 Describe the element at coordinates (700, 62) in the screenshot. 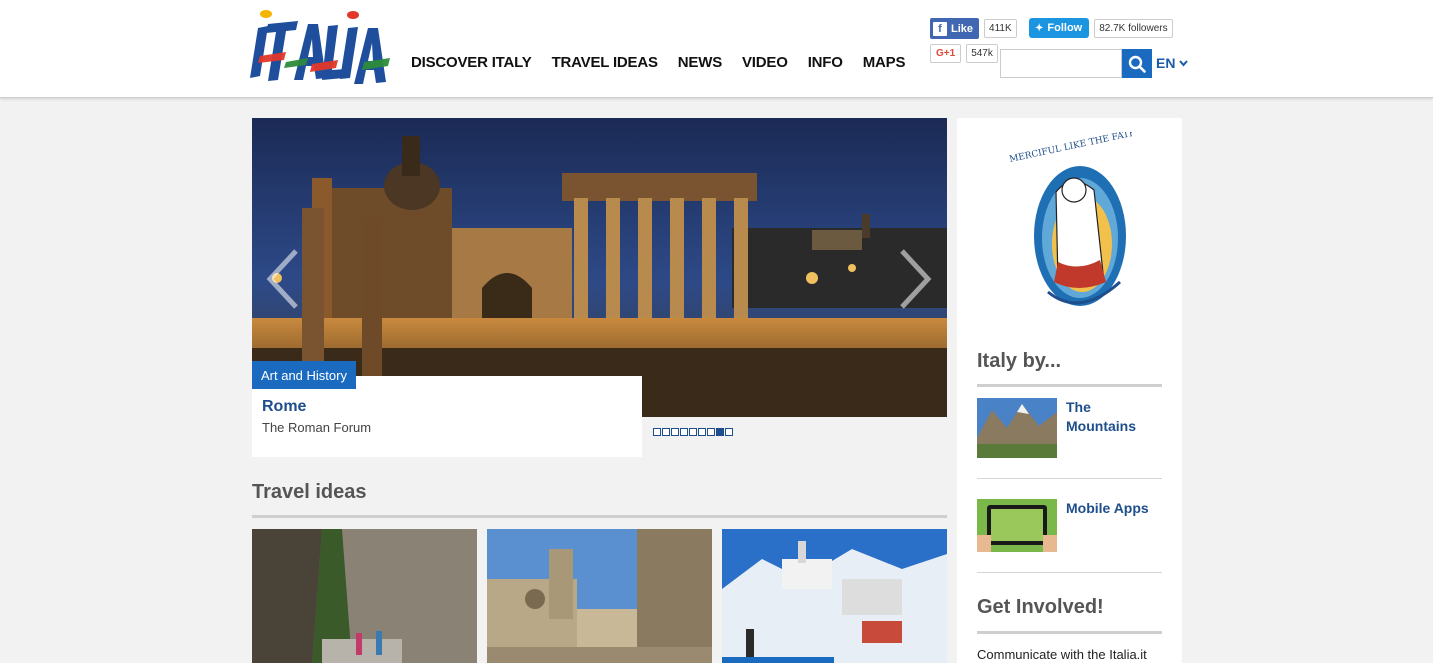

I see `nav-news: NEWS` at that location.